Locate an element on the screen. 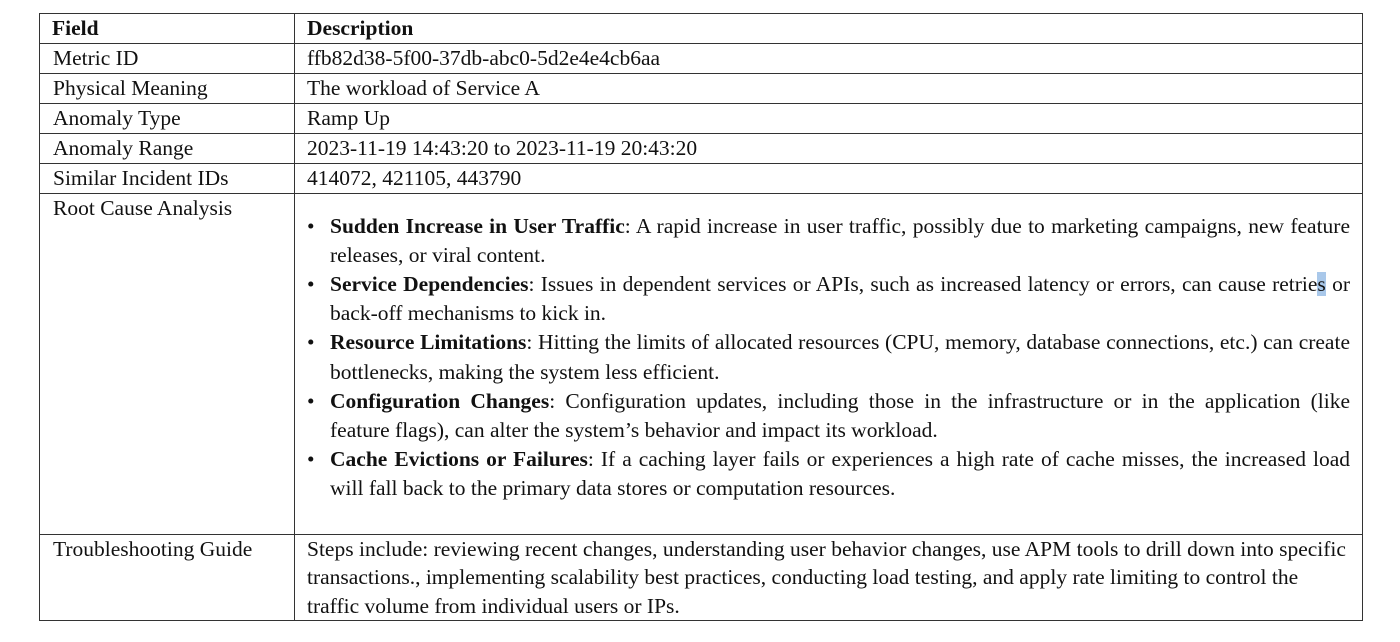 This screenshot has height=642, width=1400. header-field: Field is located at coordinates (167, 28).